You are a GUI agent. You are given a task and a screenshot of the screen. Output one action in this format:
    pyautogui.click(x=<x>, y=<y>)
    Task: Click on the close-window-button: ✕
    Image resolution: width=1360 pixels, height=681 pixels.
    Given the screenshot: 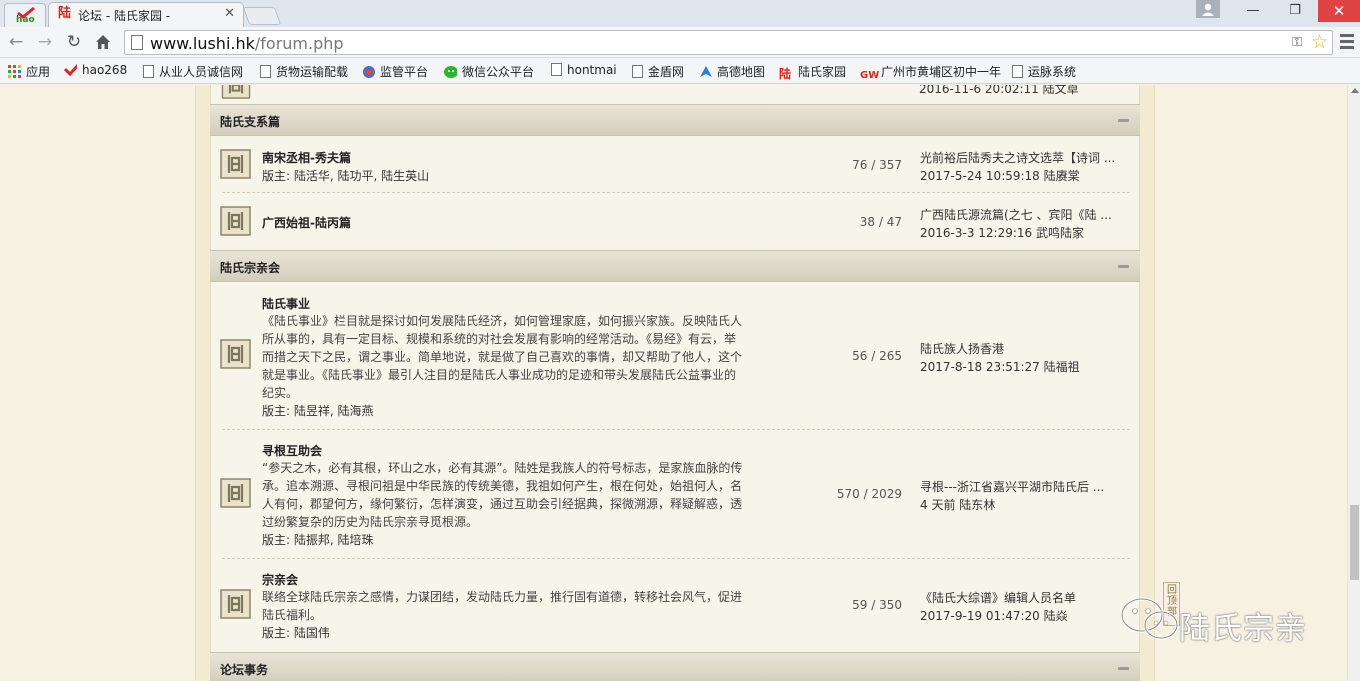 What is the action you would take?
    pyautogui.click(x=1339, y=11)
    